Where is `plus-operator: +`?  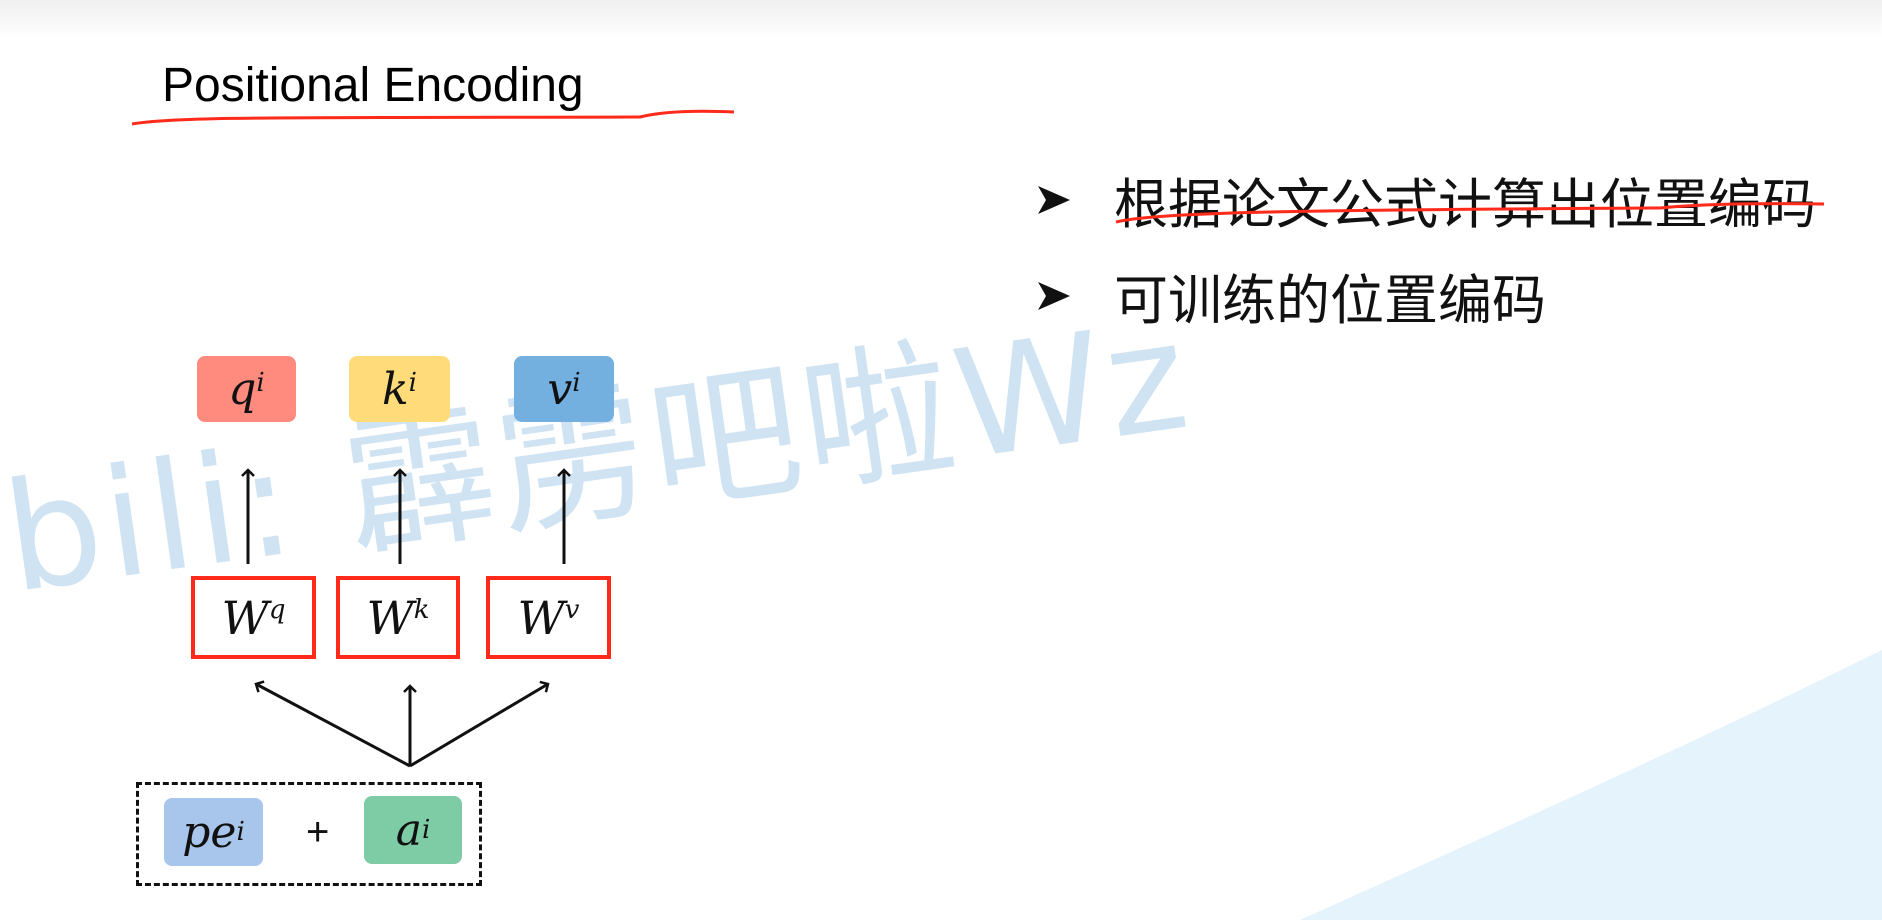
plus-operator: + is located at coordinates (318, 832).